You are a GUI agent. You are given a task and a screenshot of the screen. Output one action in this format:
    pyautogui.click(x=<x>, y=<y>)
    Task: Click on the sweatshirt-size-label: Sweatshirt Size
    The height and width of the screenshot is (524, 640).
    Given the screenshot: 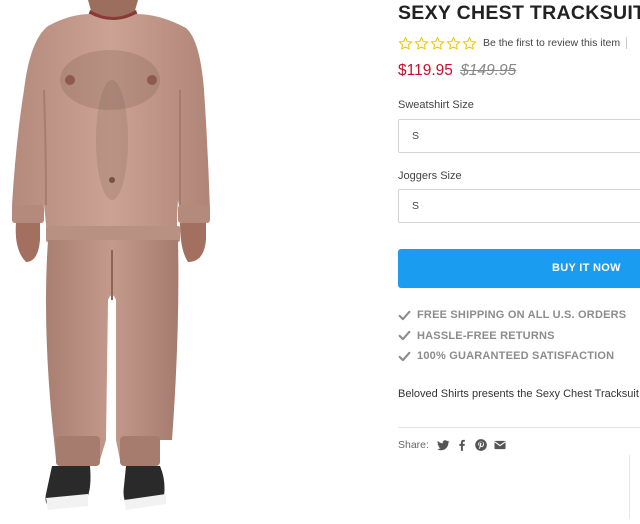 What is the action you would take?
    pyautogui.click(x=436, y=105)
    